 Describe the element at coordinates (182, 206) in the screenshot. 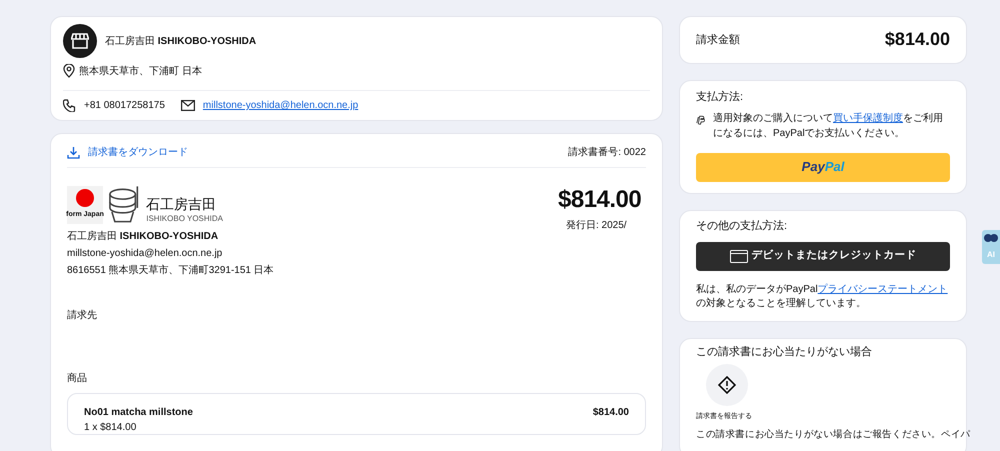

I see `logo-wordmark: 石工房吉田` at that location.